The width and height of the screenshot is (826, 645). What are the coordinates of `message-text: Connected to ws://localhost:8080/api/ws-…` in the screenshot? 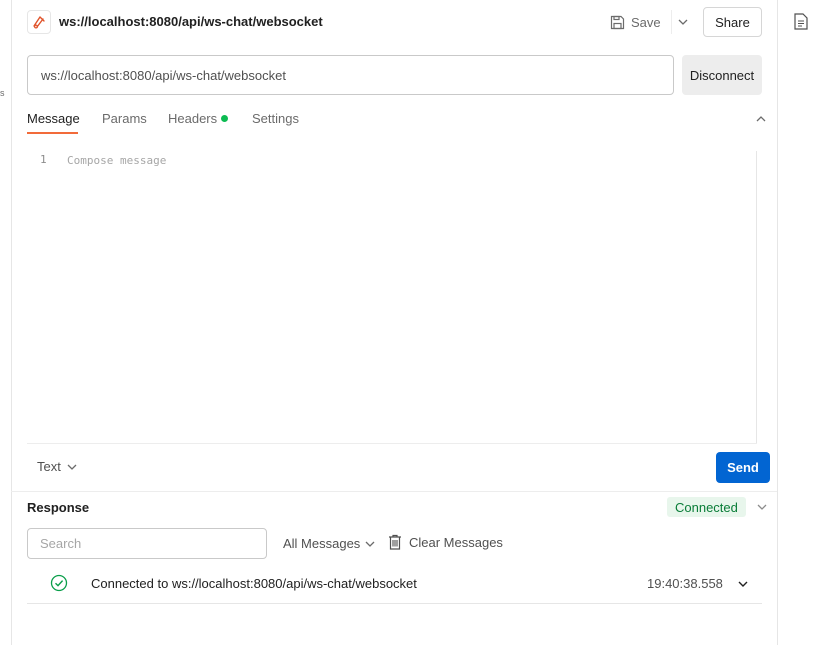 It's located at (254, 583).